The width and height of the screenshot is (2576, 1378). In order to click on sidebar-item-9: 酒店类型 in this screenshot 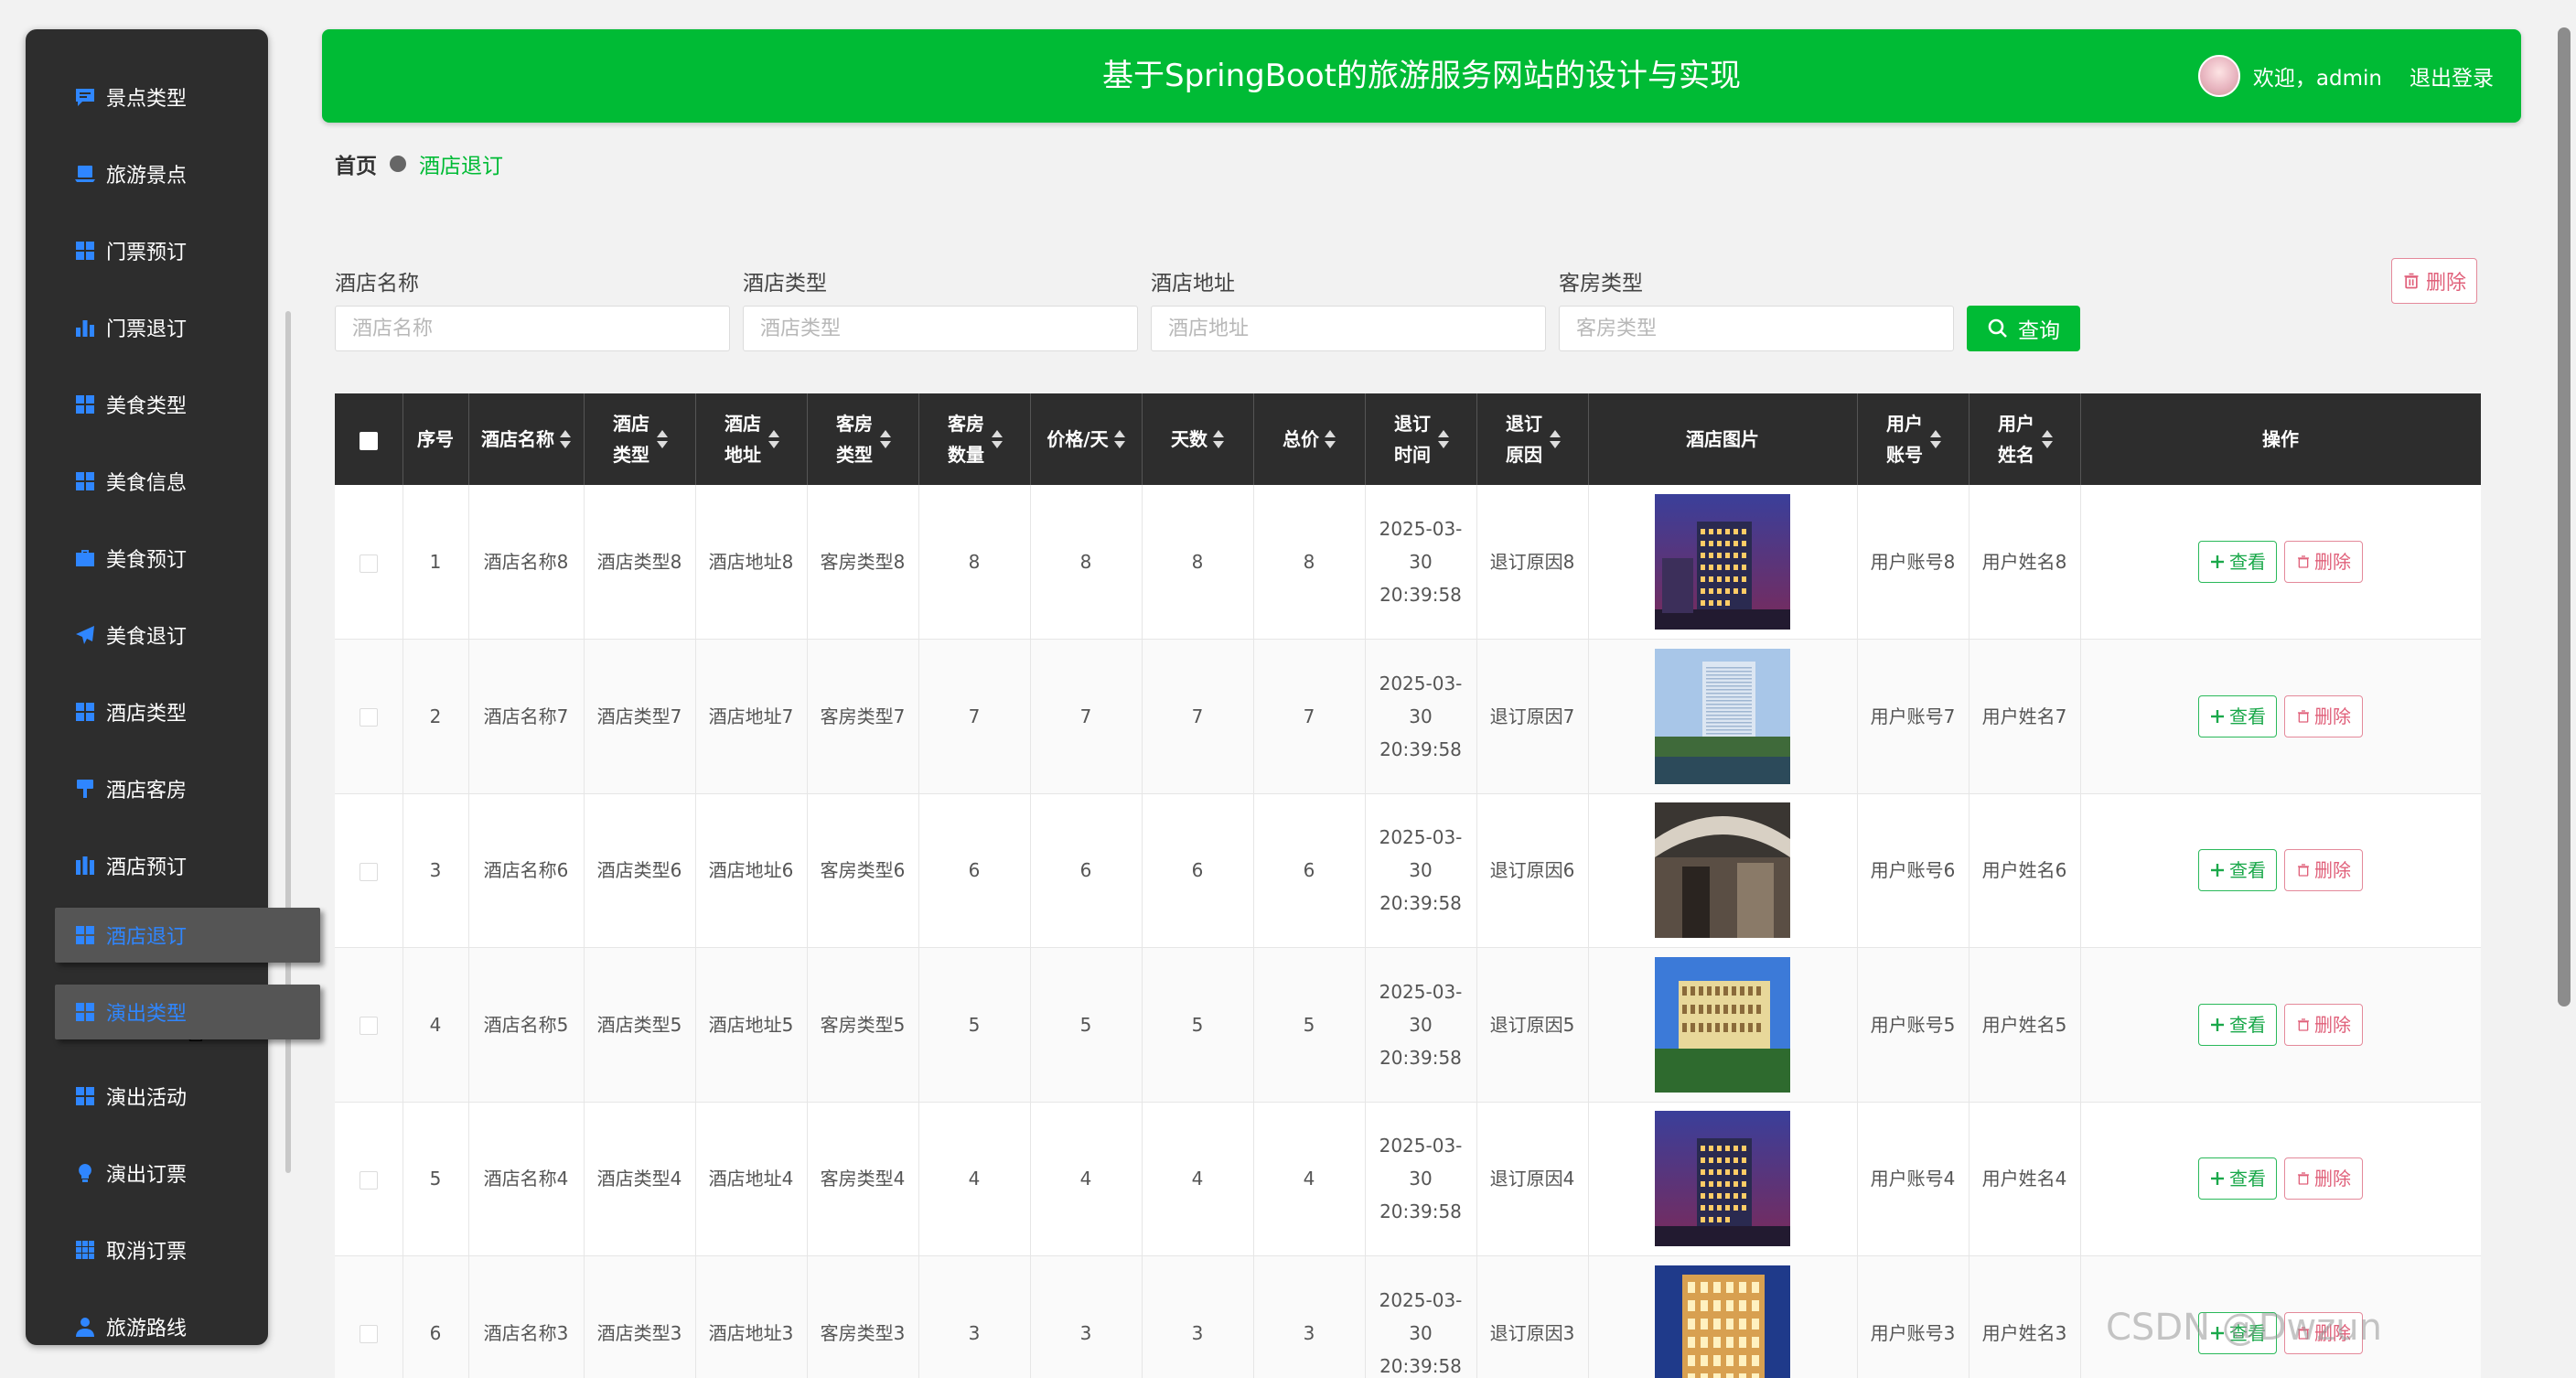, I will do `click(147, 711)`.